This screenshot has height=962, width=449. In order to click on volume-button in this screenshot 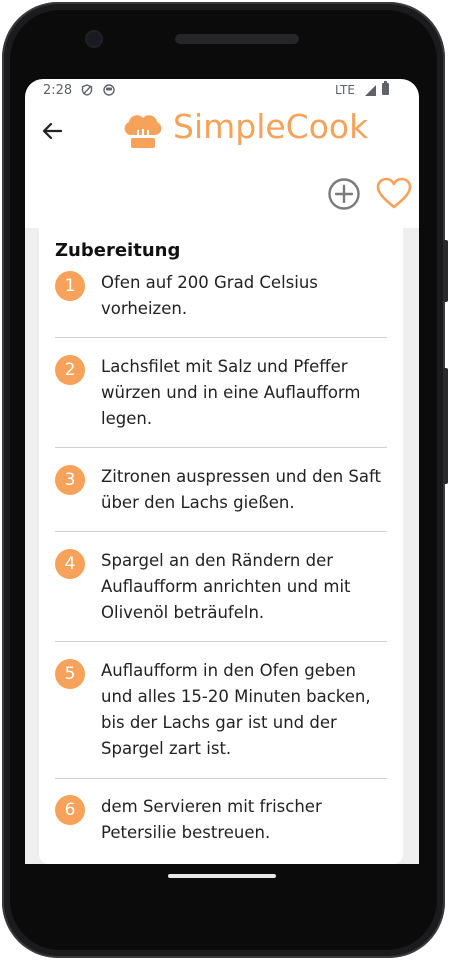, I will do `click(445, 271)`.